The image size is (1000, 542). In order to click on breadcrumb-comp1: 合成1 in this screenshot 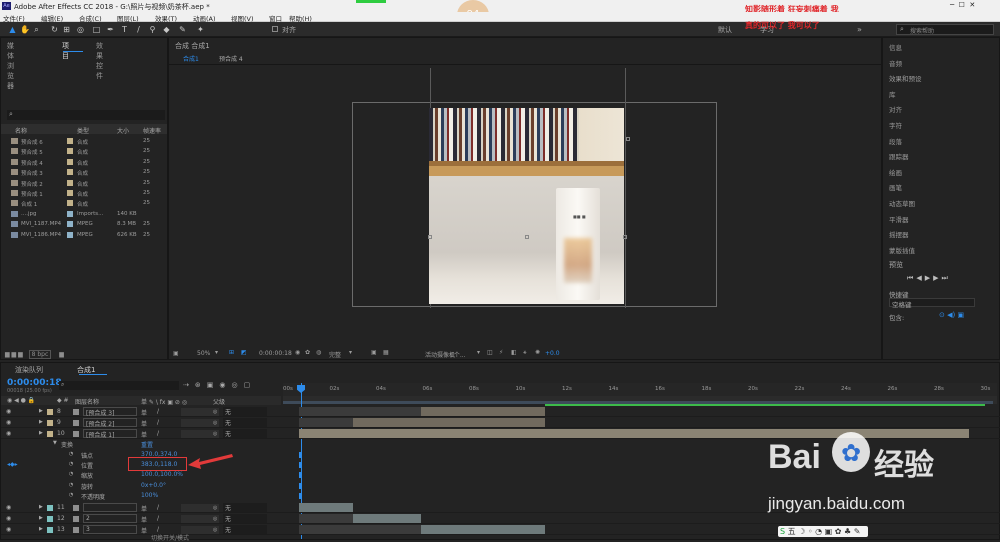, I will do `click(191, 58)`.